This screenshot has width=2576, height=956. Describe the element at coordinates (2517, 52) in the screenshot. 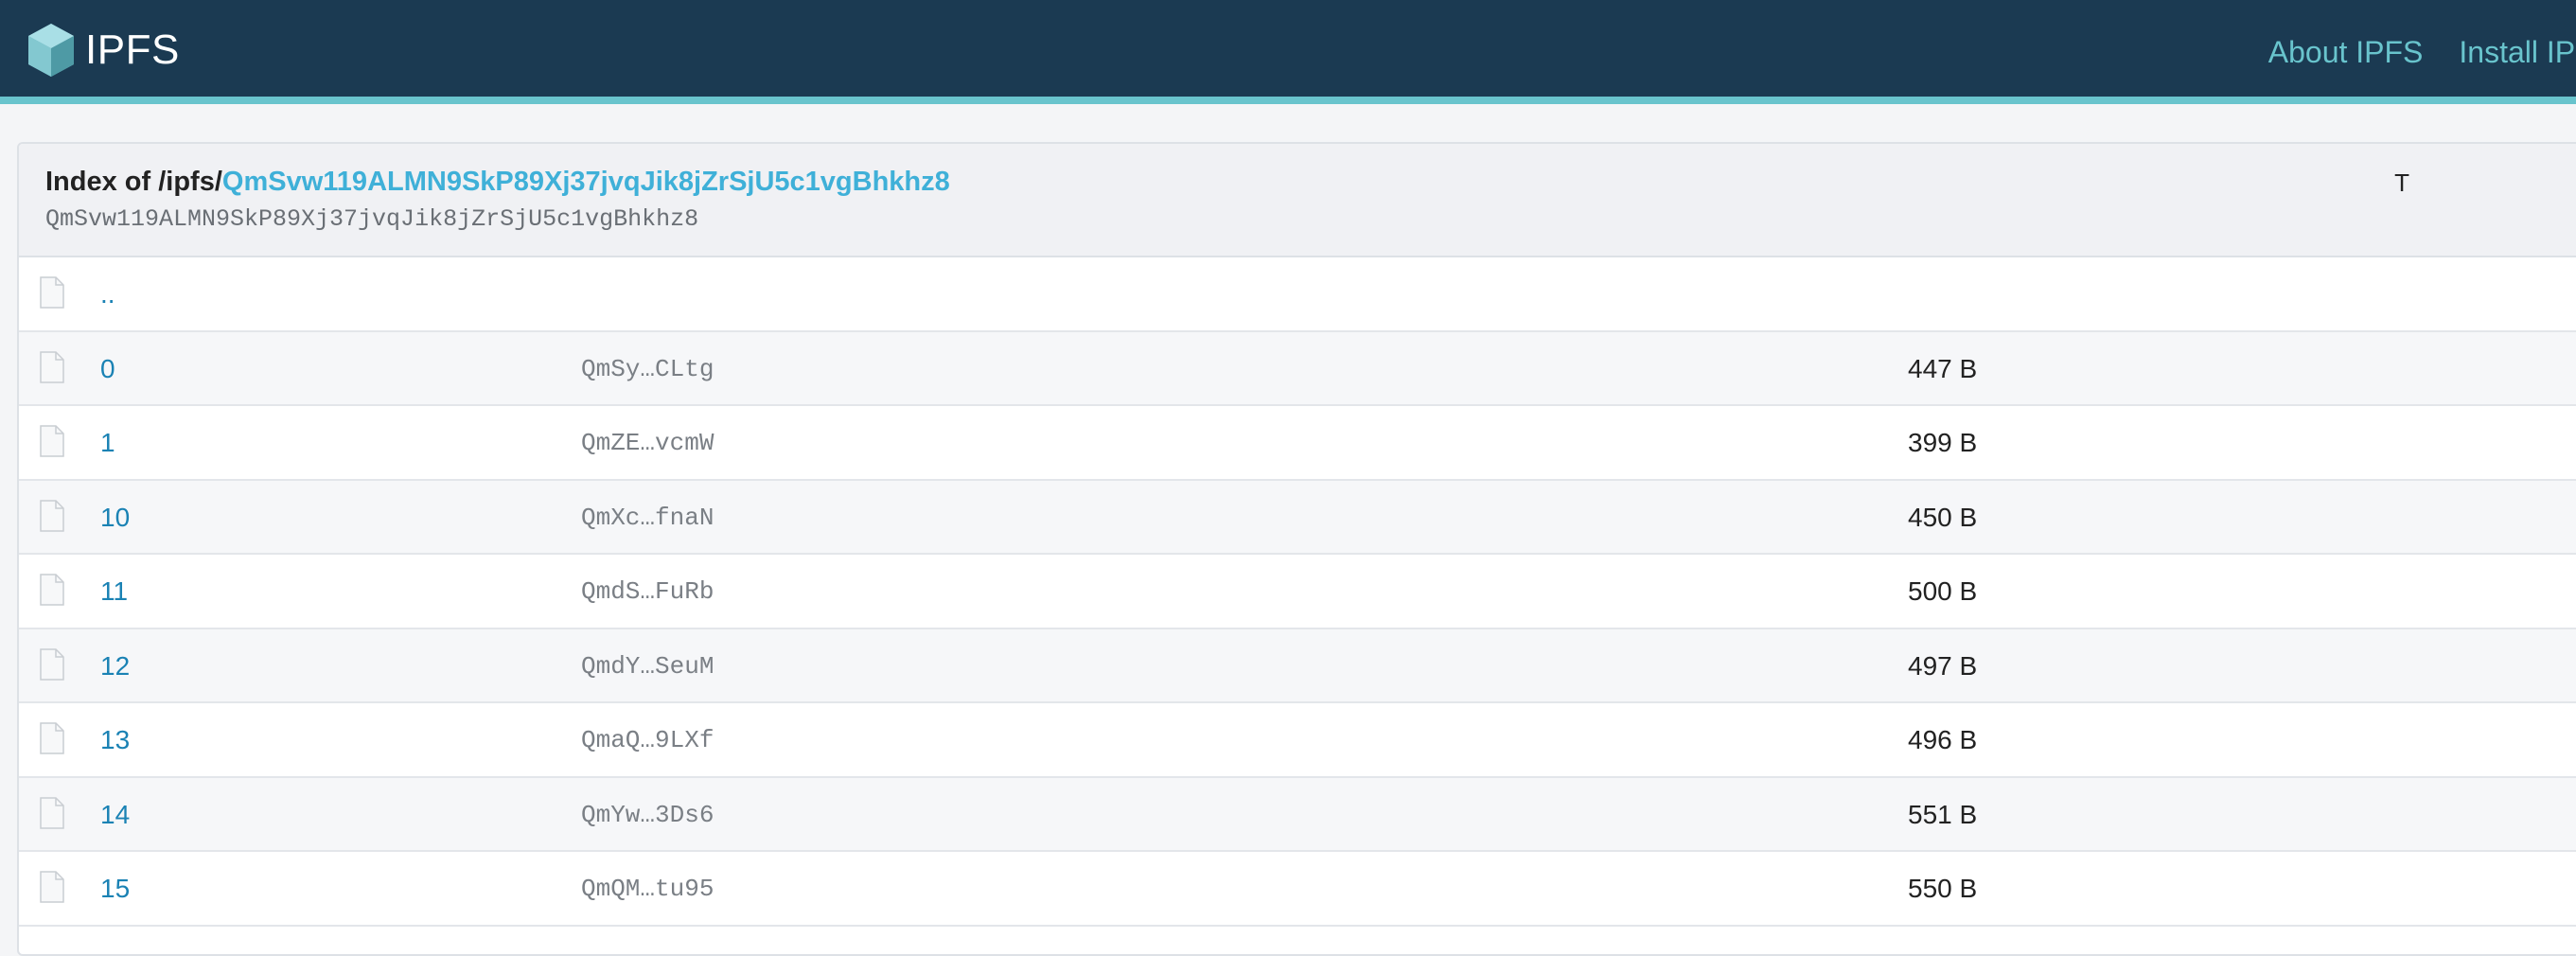

I see `nav-install-ipfs: Install IPFS` at that location.